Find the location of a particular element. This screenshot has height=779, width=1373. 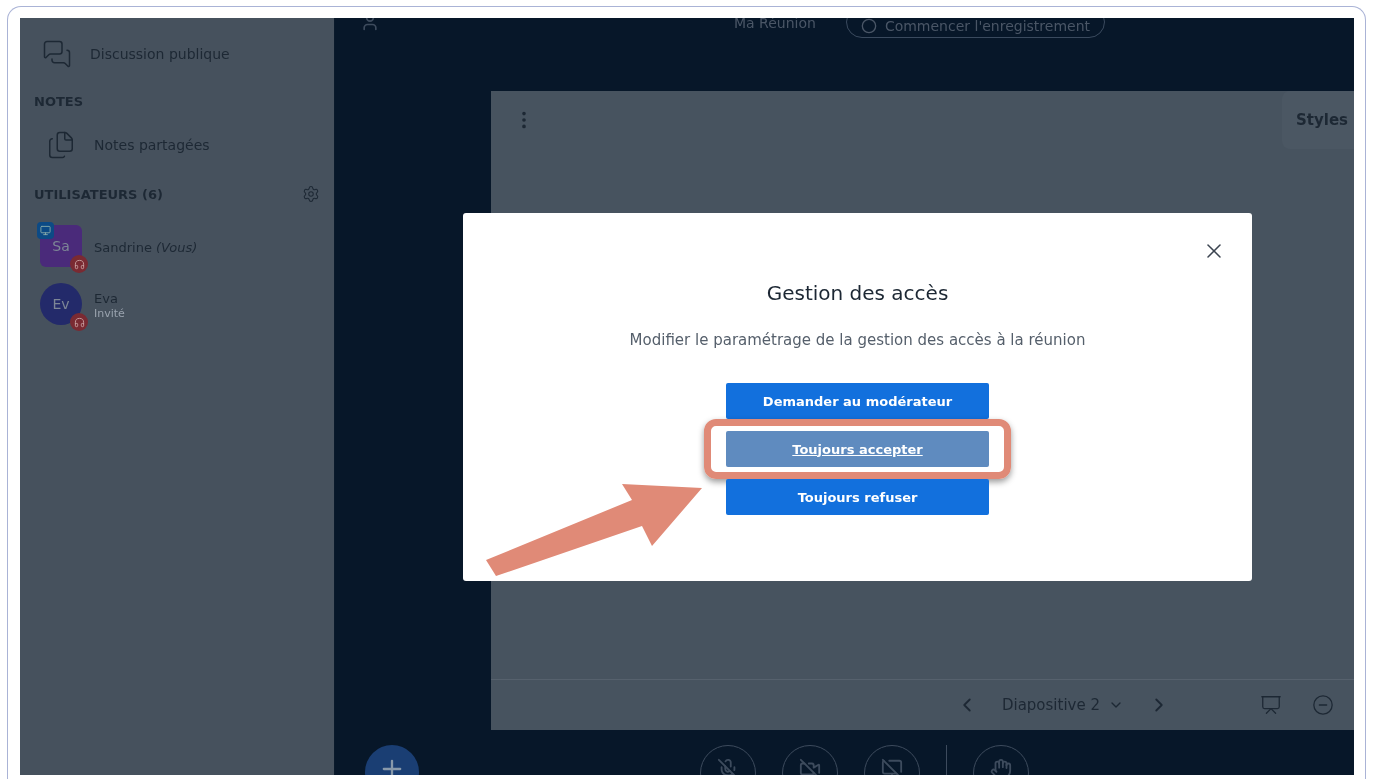

chat-icon is located at coordinates (57, 54).